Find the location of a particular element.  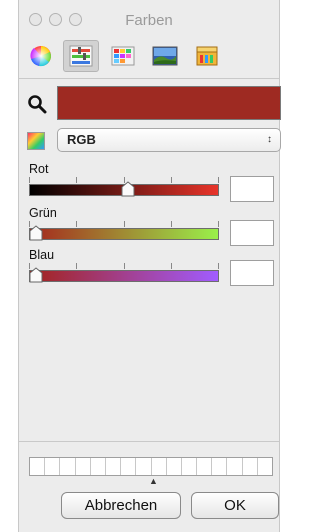

window-title: Farben is located at coordinates (149, 20).